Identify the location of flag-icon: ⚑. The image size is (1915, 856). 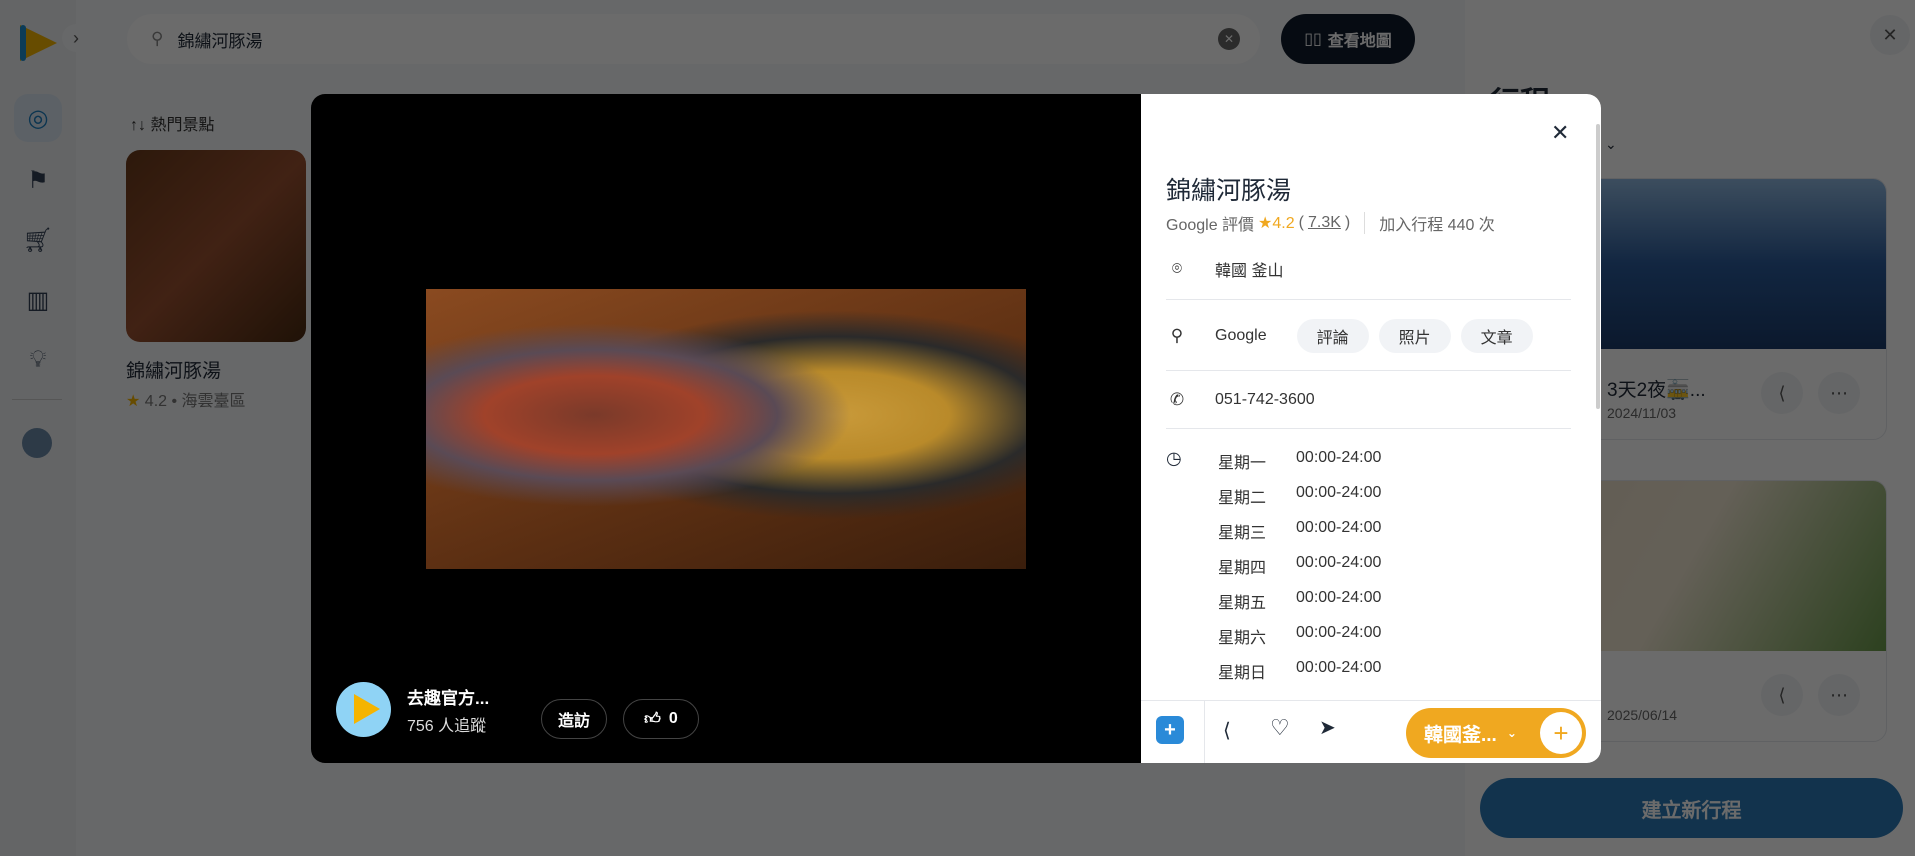
(38, 180).